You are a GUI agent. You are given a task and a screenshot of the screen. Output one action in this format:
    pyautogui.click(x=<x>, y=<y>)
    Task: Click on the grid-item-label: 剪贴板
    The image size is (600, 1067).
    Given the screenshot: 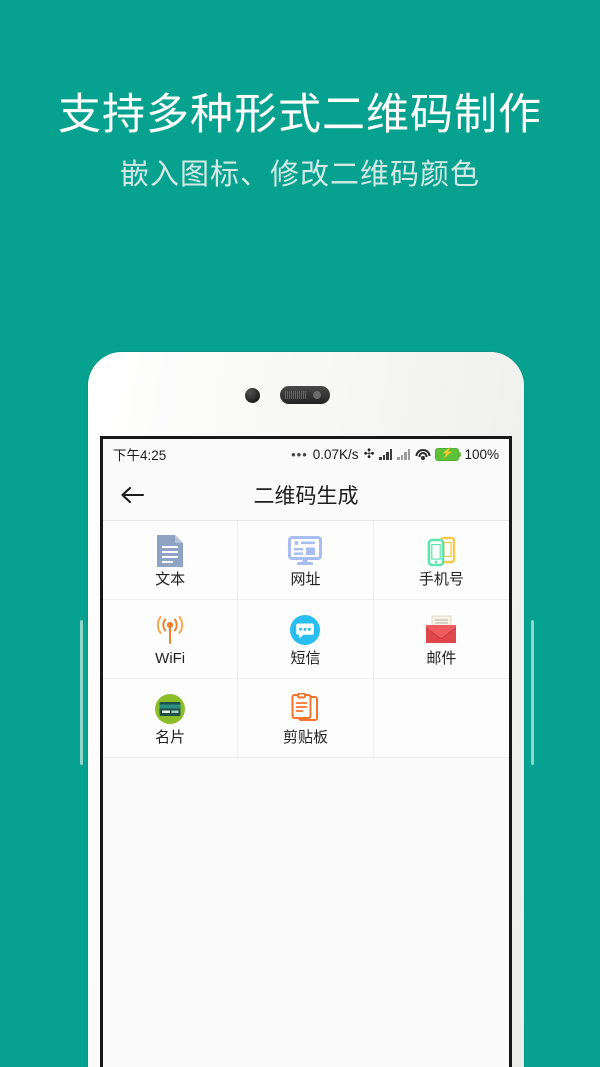 What is the action you would take?
    pyautogui.click(x=305, y=736)
    